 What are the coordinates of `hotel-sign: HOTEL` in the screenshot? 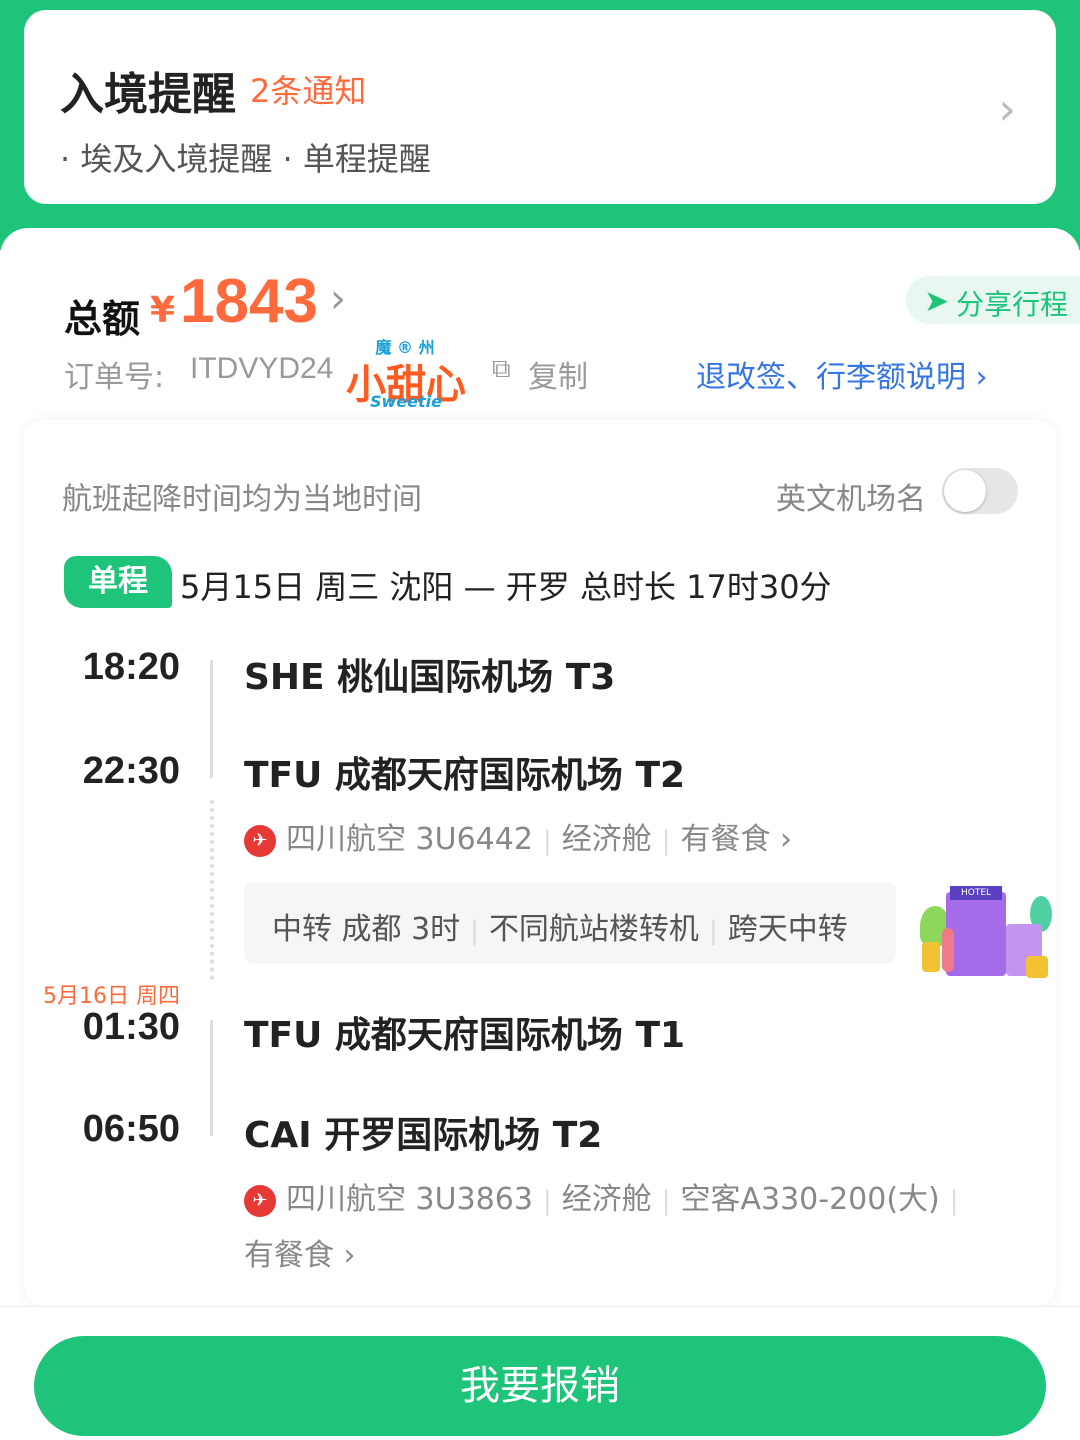 It's located at (976, 893).